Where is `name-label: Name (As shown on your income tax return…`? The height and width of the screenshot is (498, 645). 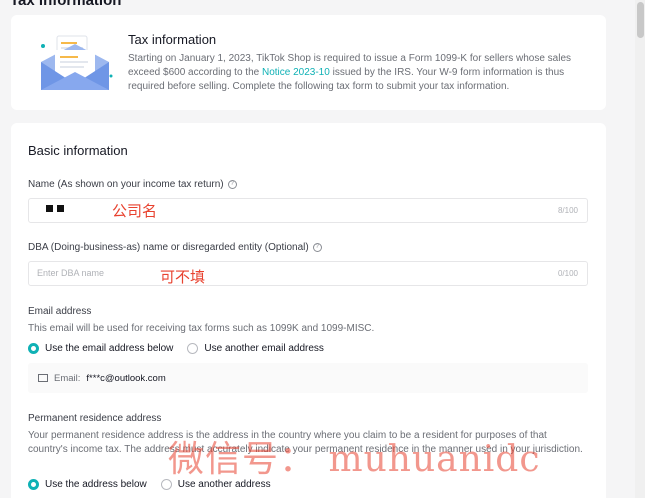
name-label: Name (As shown on your income tax return… is located at coordinates (132, 184).